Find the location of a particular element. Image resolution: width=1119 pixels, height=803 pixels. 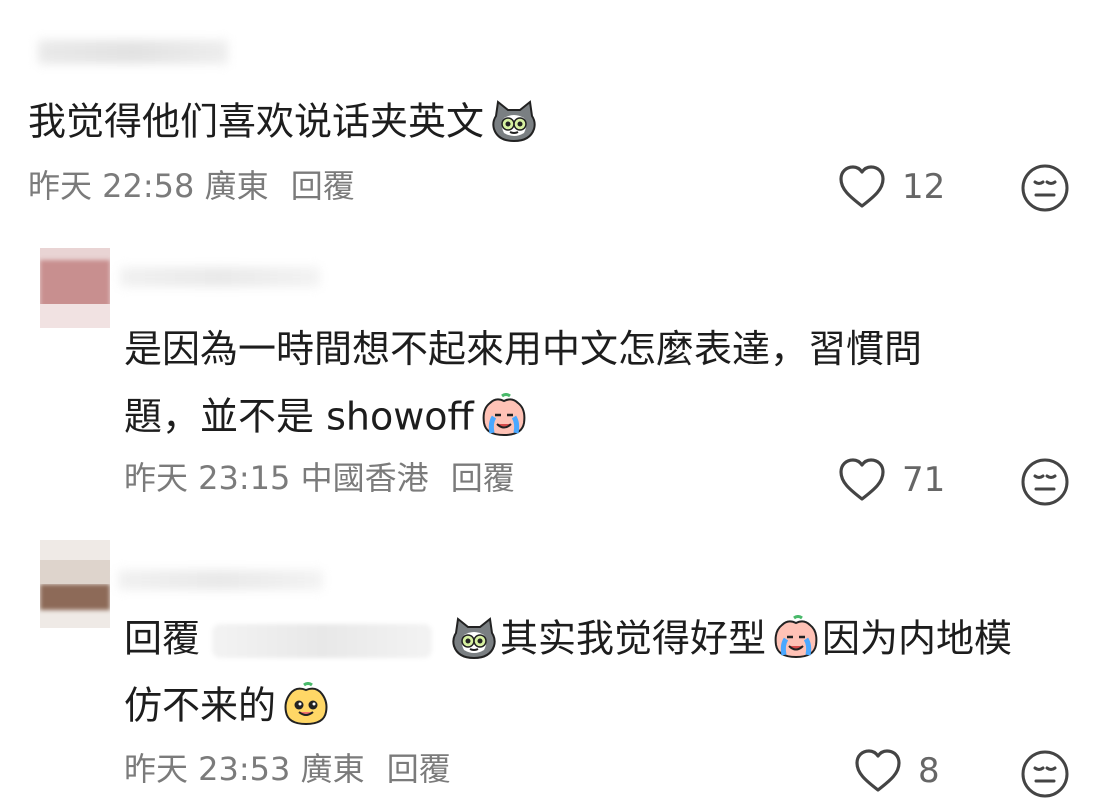

comment-3-like: 8 is located at coordinates (896, 771).